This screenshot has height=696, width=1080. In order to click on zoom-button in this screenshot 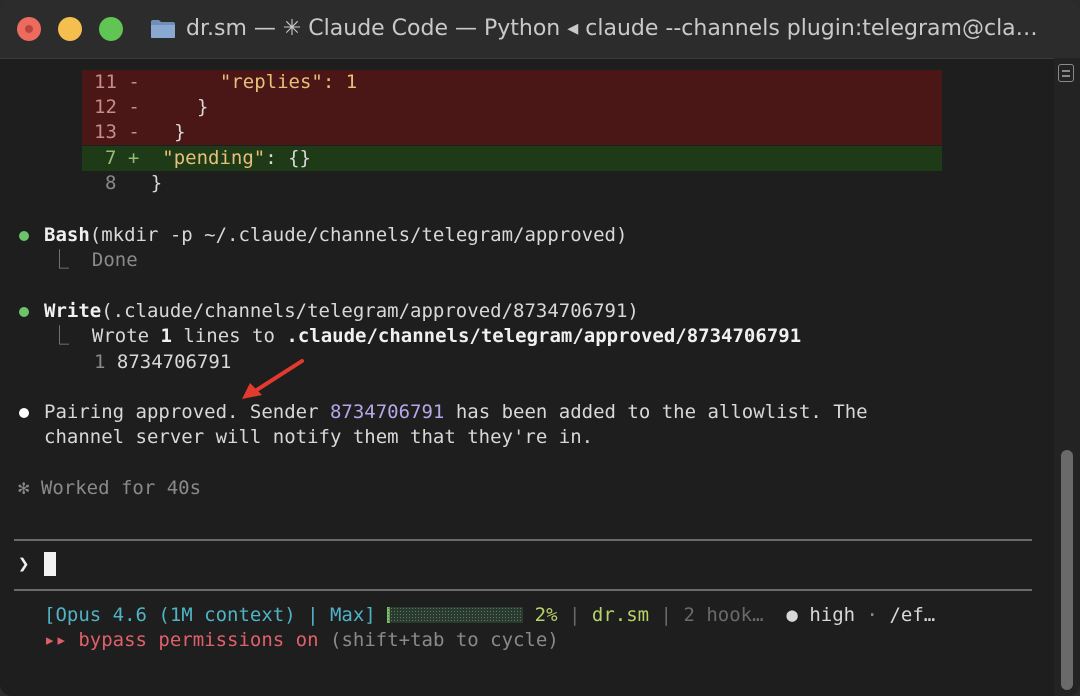, I will do `click(111, 29)`.